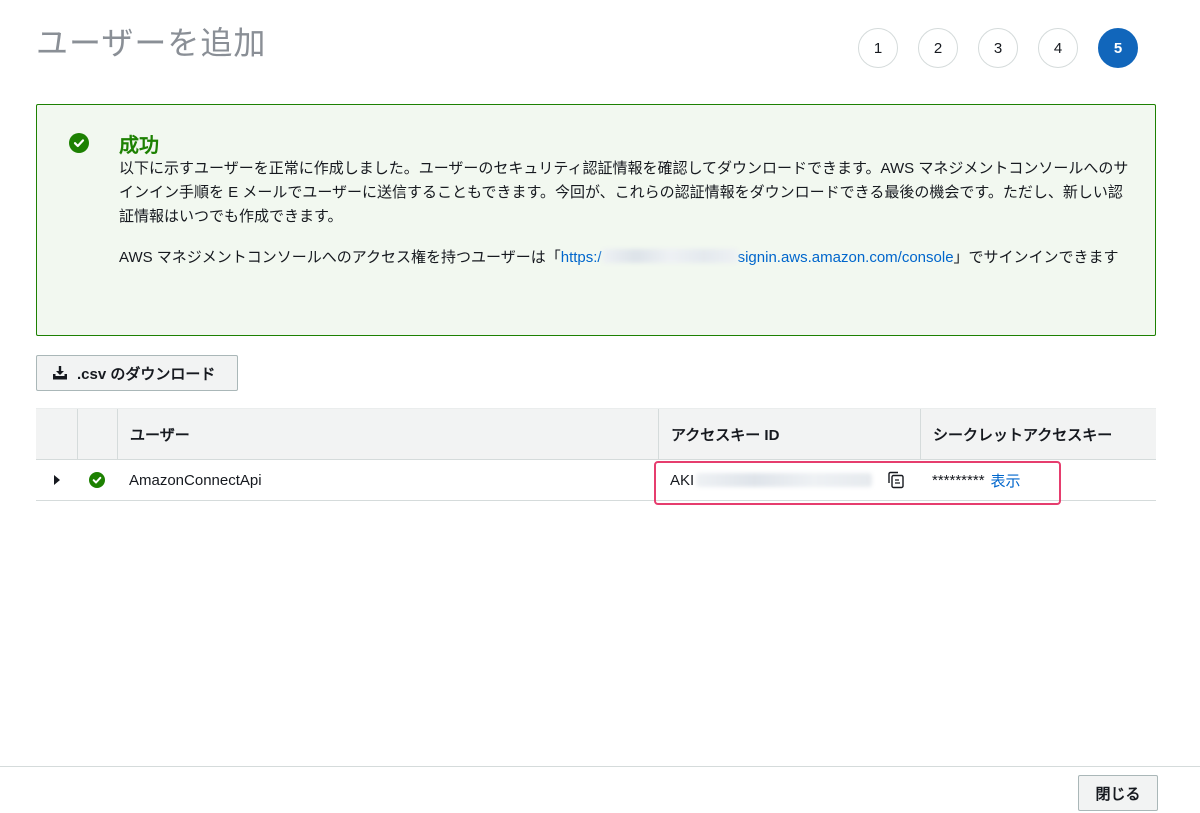  I want to click on page-title: ユーザーを追加, so click(151, 43).